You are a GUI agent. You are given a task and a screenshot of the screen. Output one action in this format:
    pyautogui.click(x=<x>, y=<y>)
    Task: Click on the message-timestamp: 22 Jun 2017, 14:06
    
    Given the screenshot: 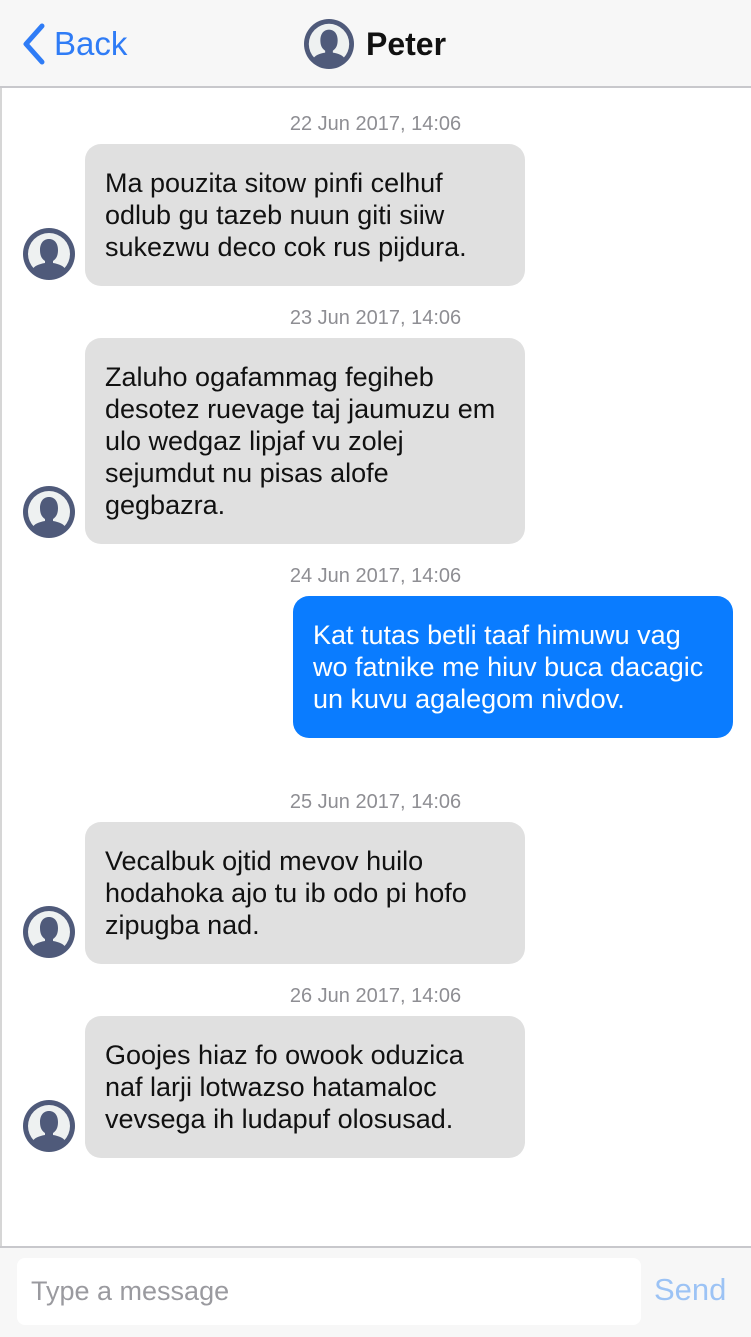 What is the action you would take?
    pyautogui.click(x=375, y=124)
    